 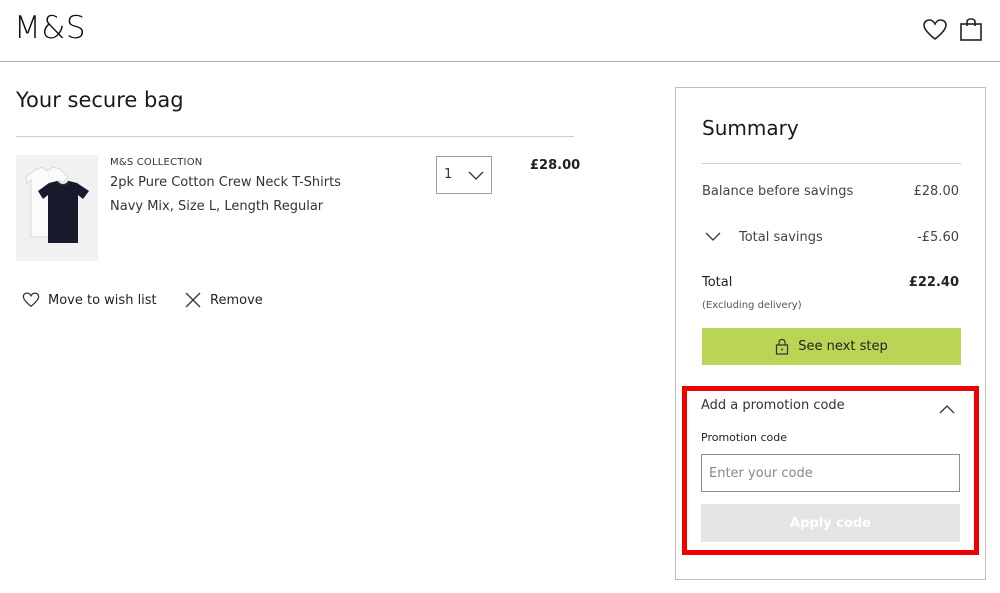 I want to click on summary-title: Summary, so click(x=750, y=128).